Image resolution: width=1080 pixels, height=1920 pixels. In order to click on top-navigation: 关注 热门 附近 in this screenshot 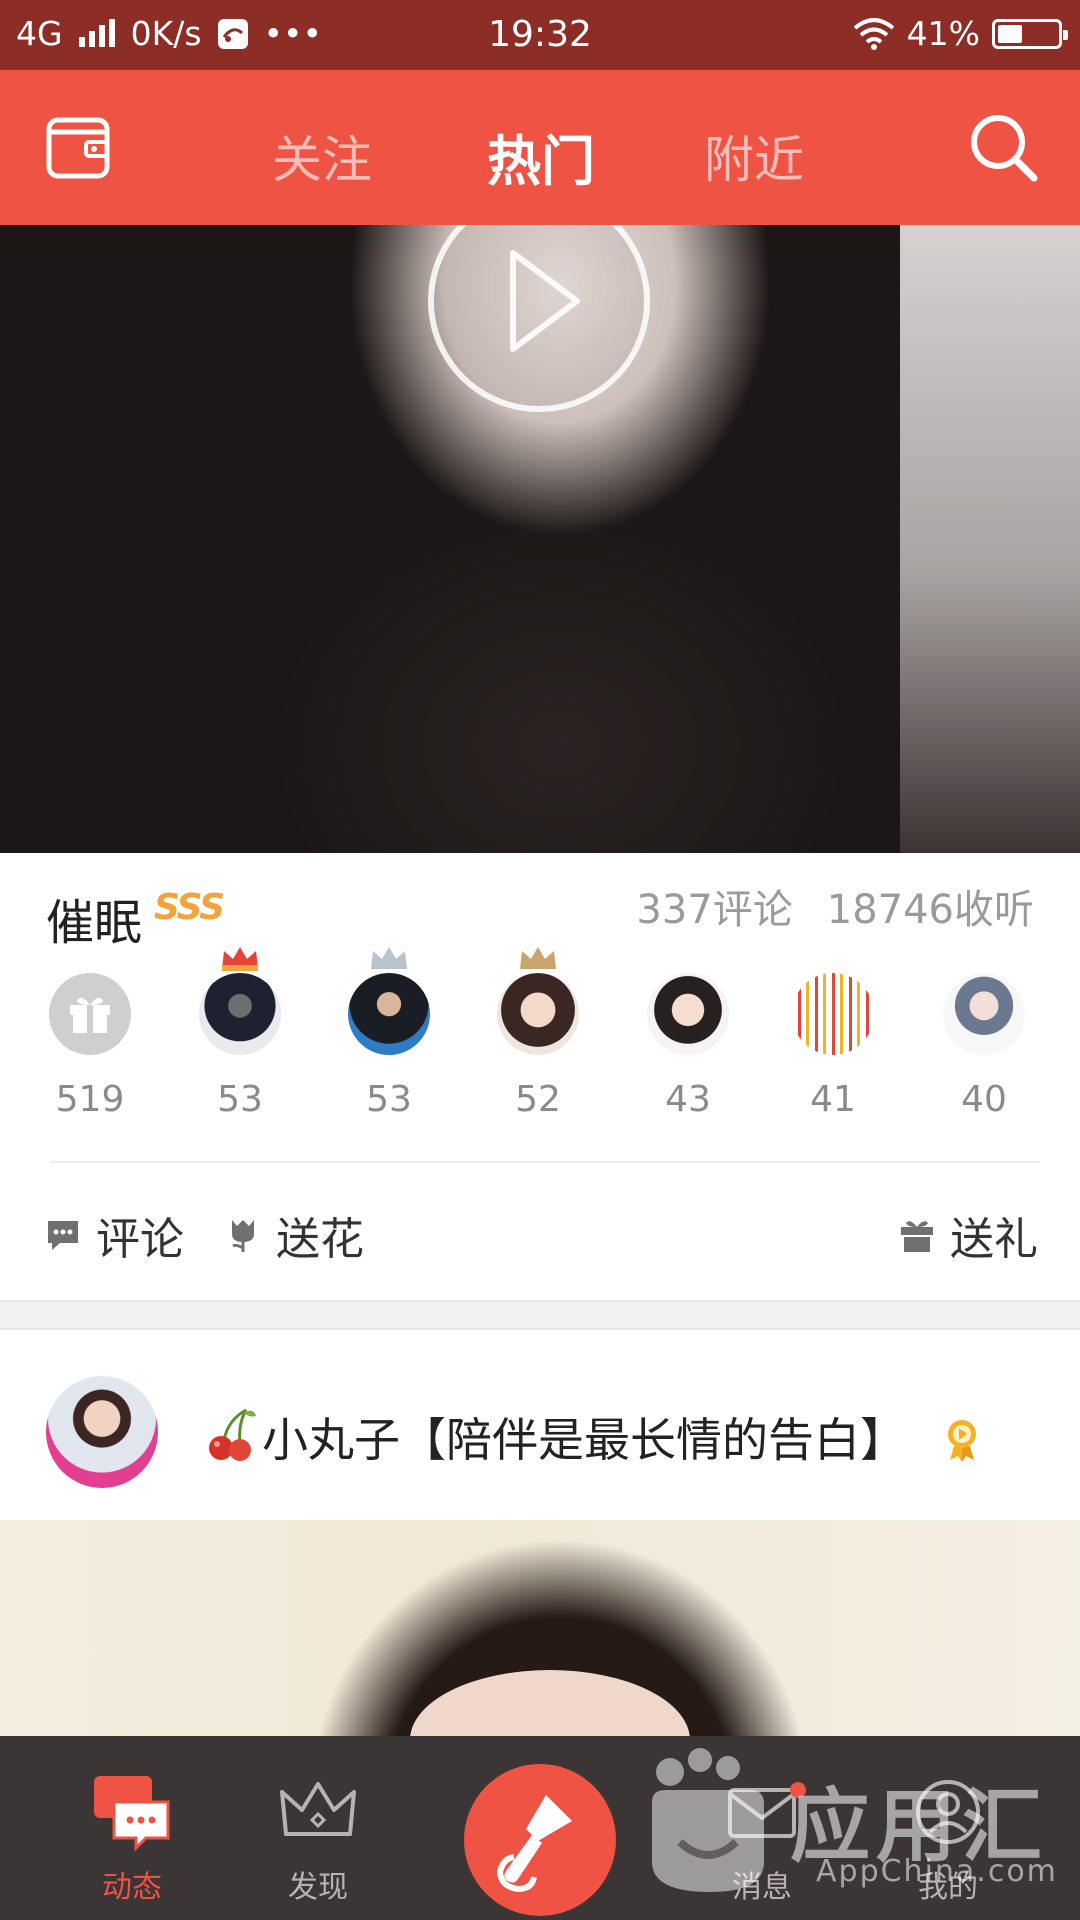, I will do `click(540, 147)`.